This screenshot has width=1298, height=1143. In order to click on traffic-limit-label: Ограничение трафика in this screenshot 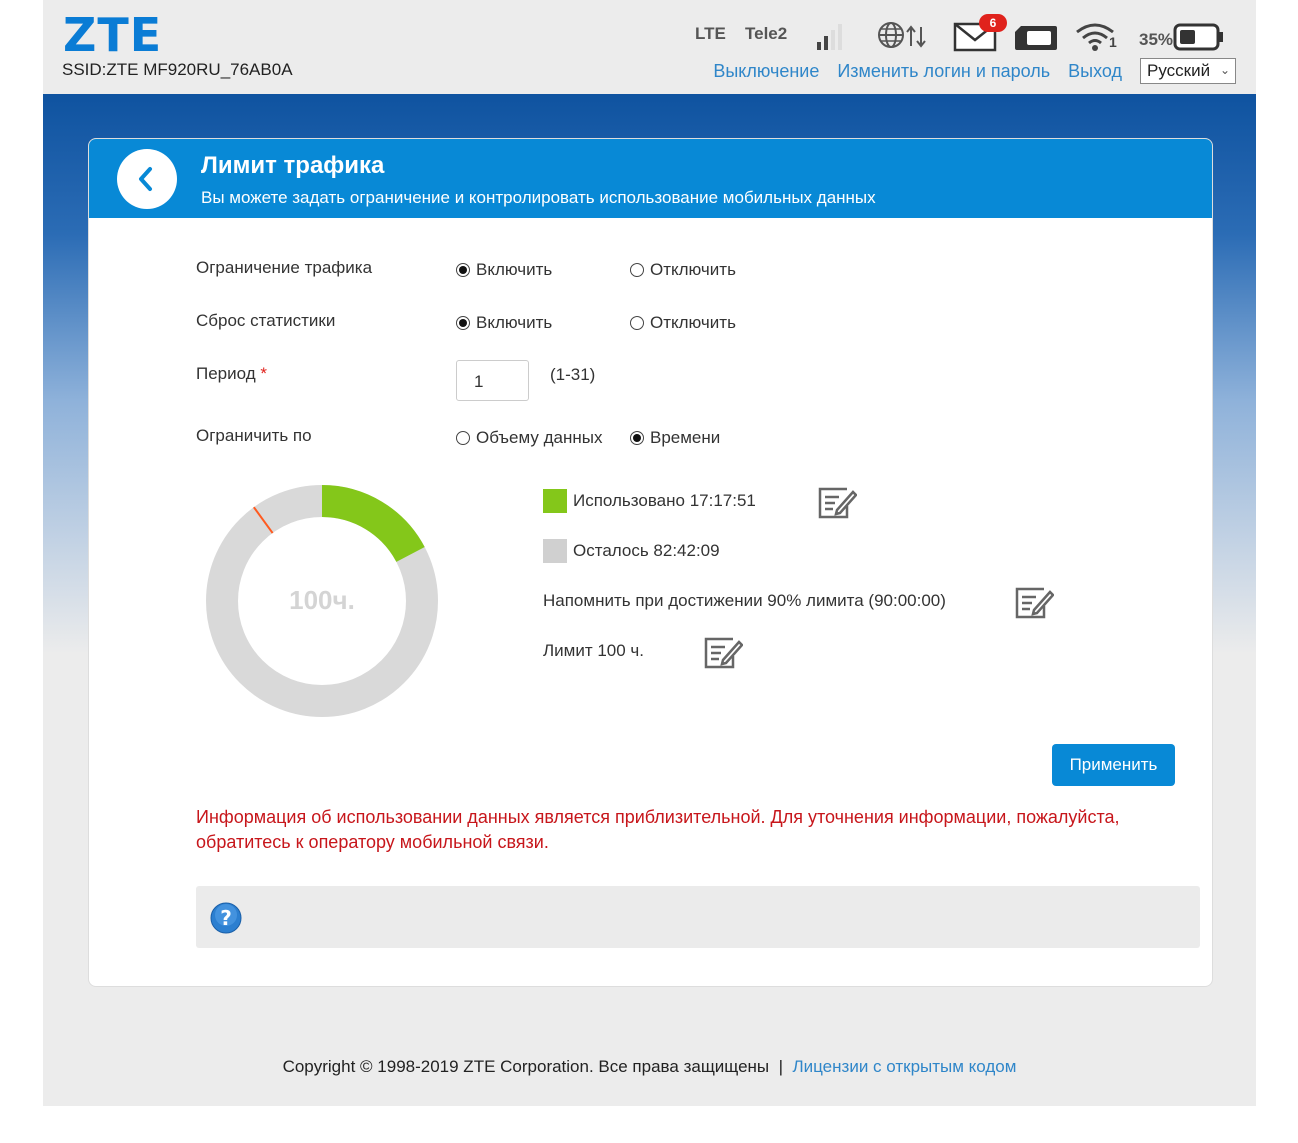, I will do `click(284, 267)`.